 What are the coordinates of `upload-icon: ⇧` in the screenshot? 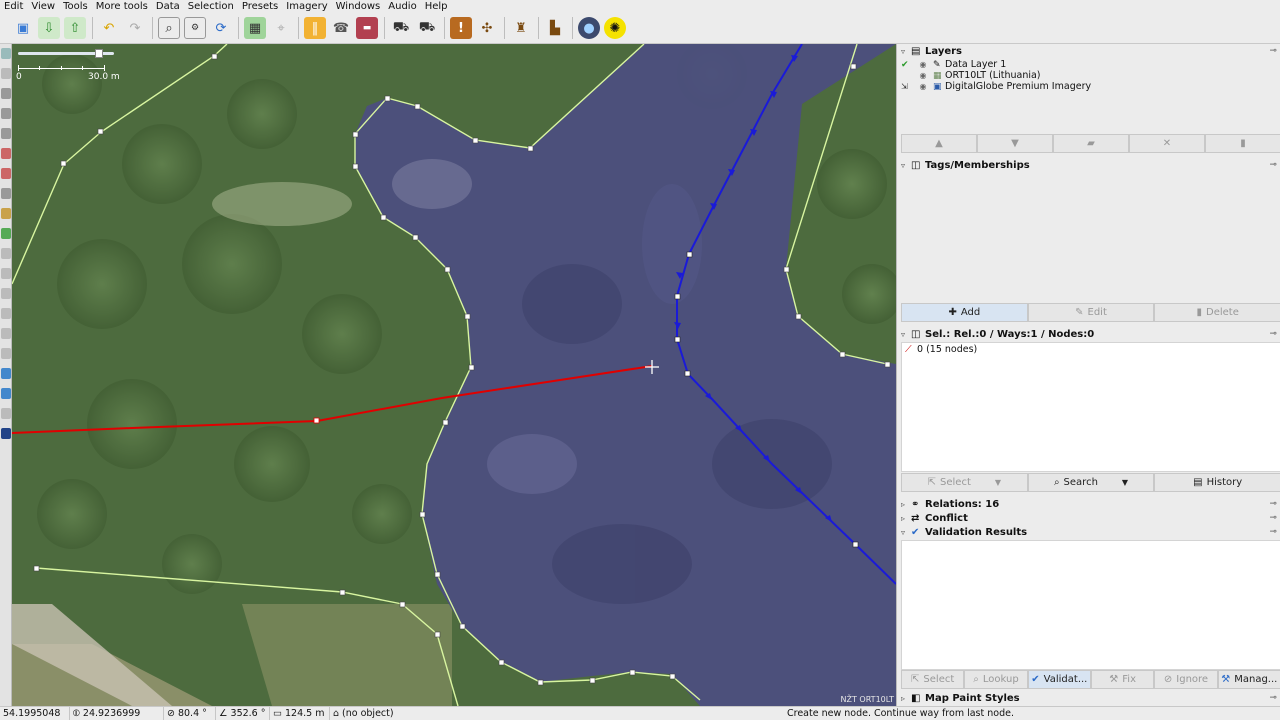 It's located at (75, 28).